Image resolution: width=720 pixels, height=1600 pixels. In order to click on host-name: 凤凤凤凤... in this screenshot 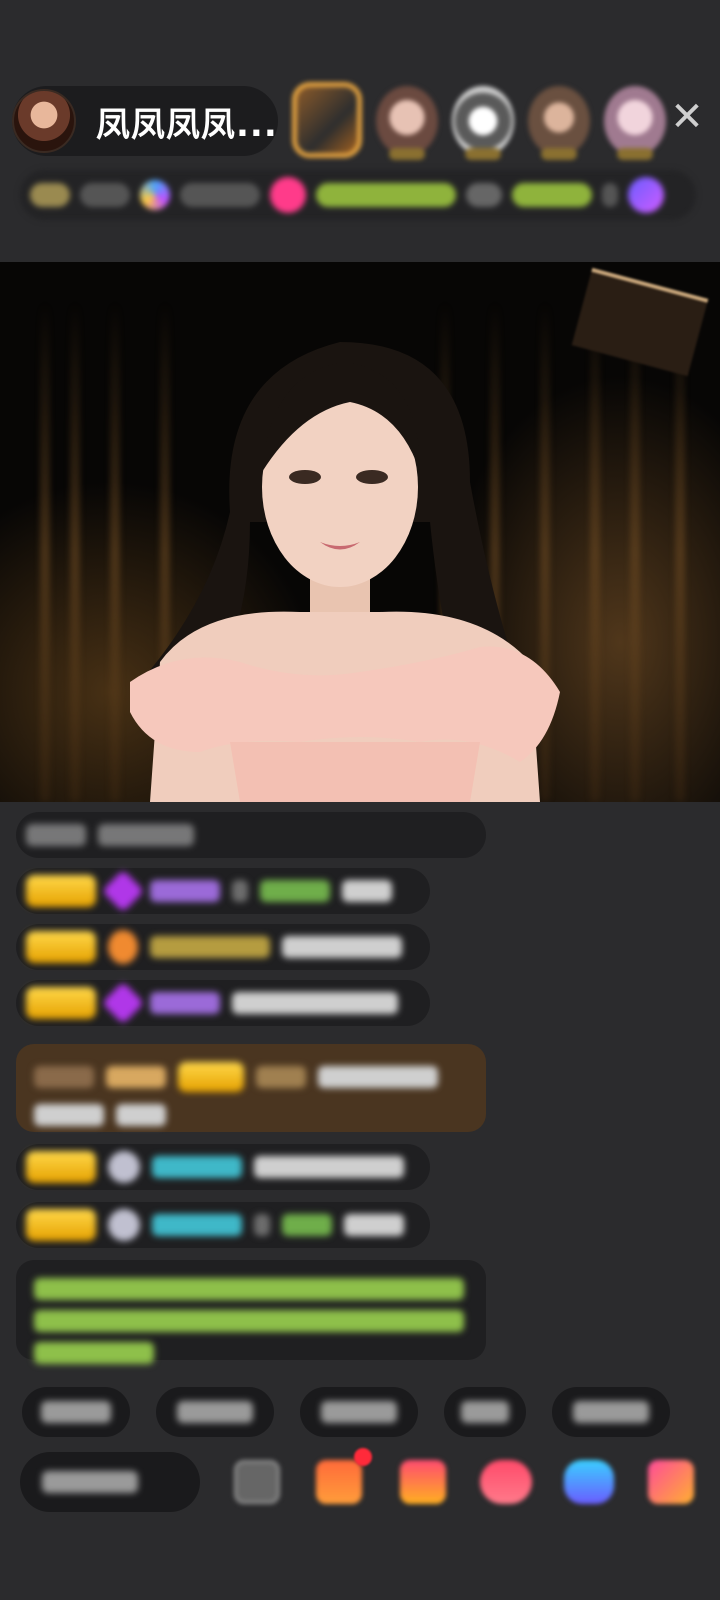, I will do `click(187, 121)`.